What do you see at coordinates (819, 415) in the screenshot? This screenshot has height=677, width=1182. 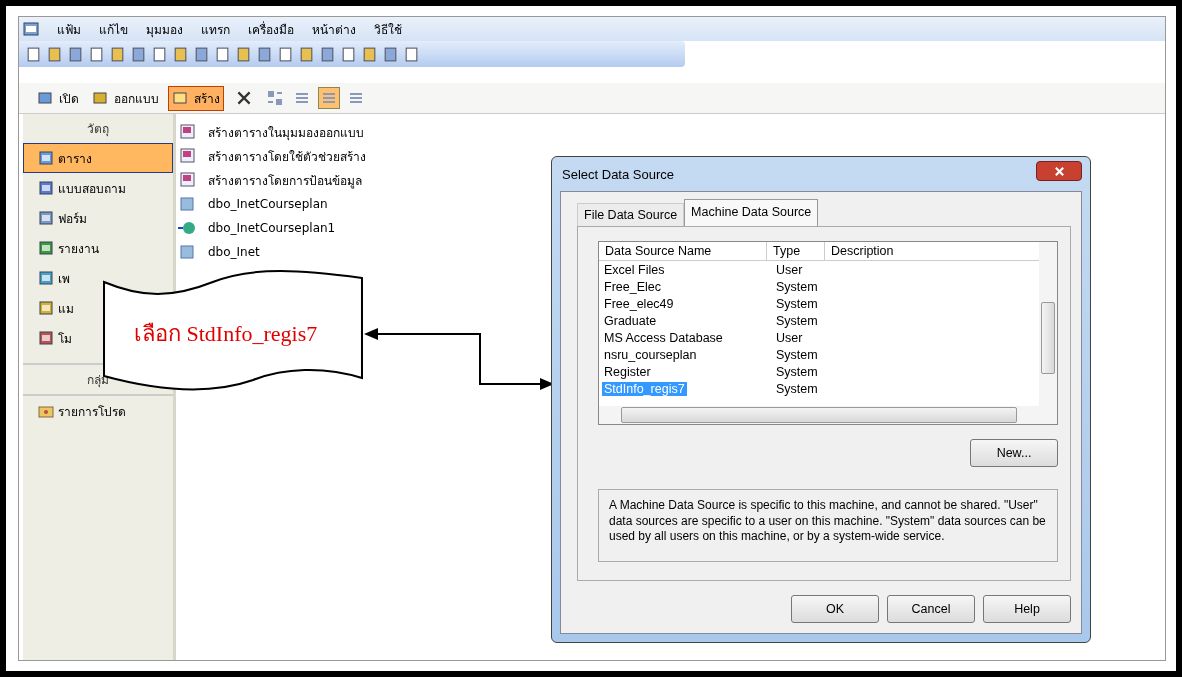 I see `horizontal-scrollbar` at bounding box center [819, 415].